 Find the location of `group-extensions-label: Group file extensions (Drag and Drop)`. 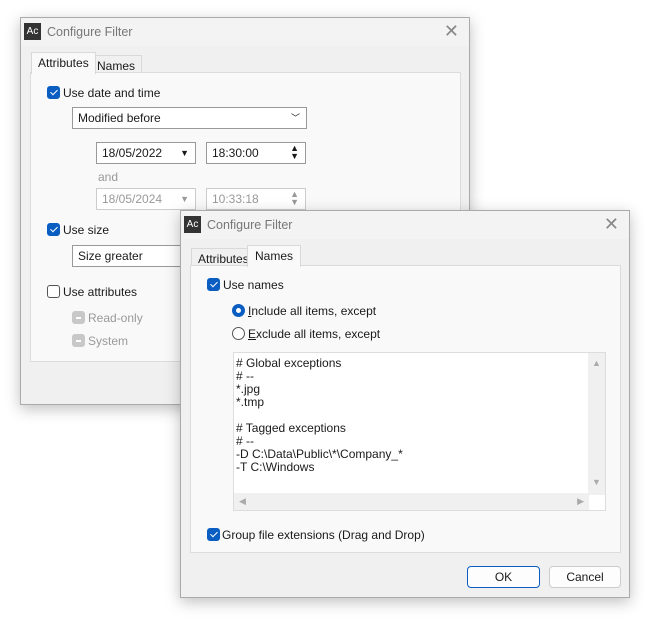

group-extensions-label: Group file extensions (Drag and Drop) is located at coordinates (323, 535).